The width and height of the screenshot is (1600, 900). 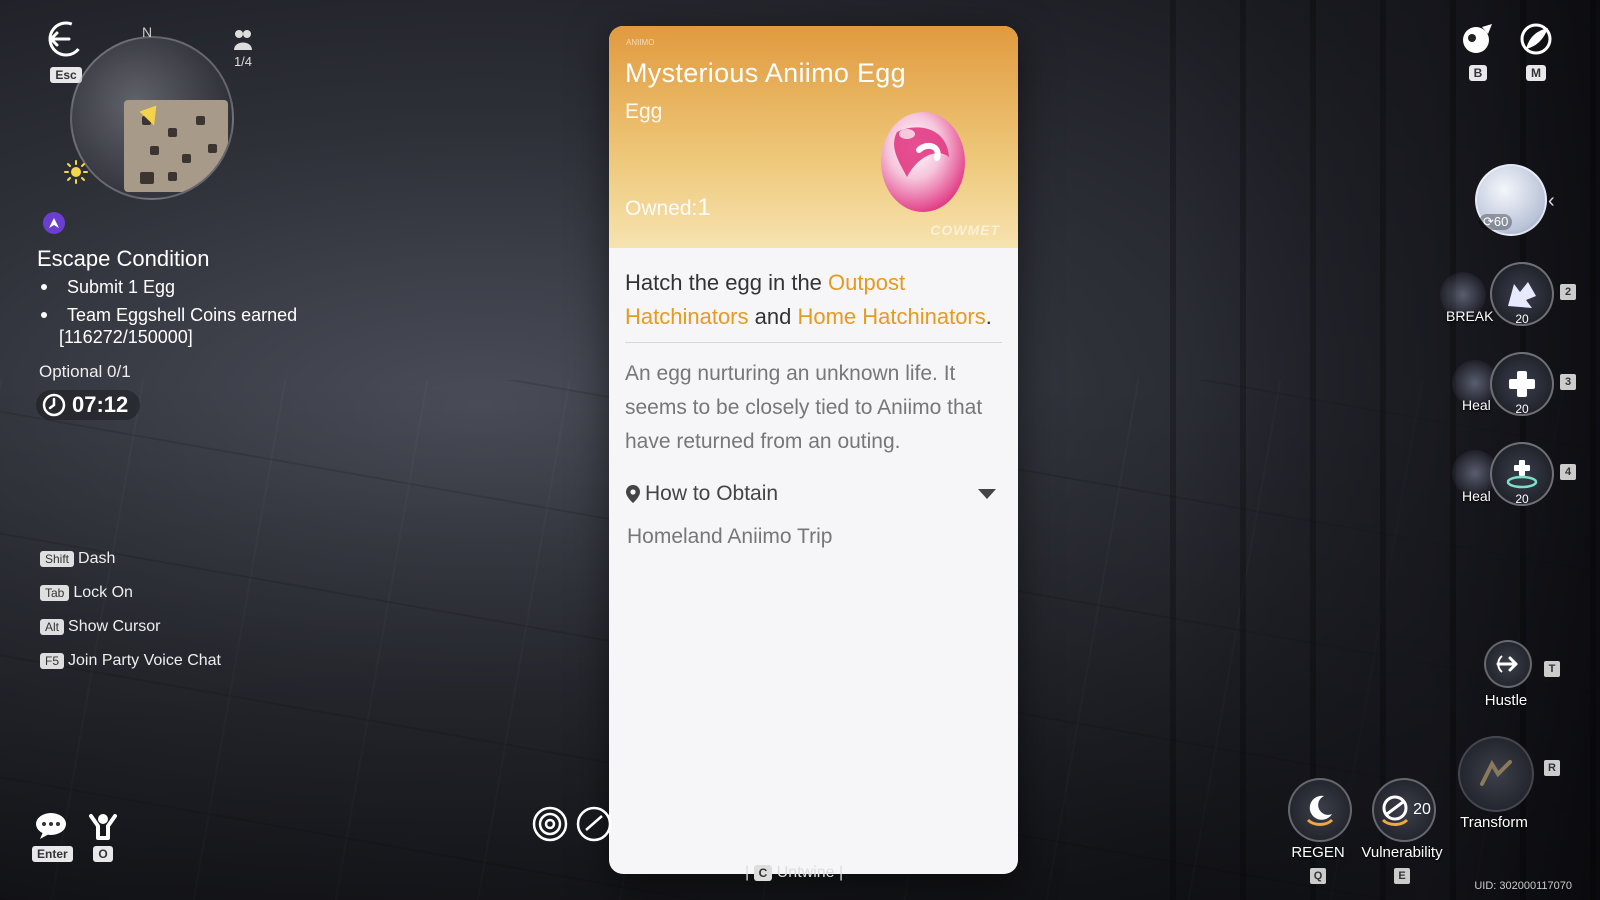 What do you see at coordinates (103, 854) in the screenshot?
I see `emote-keycap: O` at bounding box center [103, 854].